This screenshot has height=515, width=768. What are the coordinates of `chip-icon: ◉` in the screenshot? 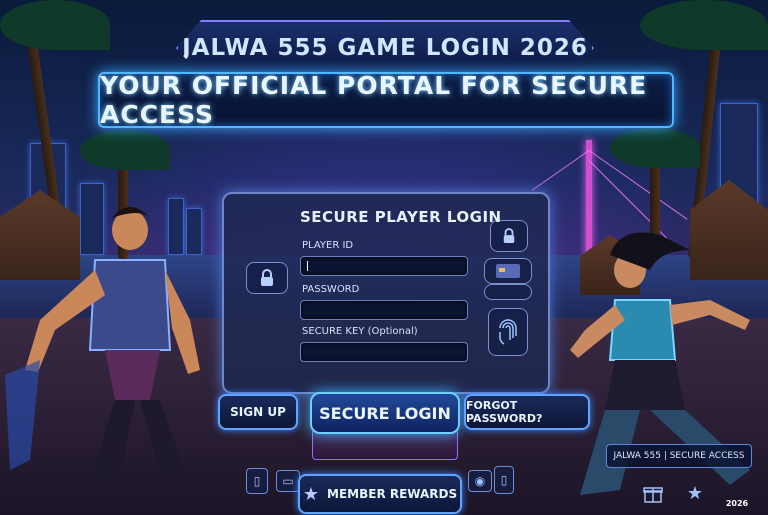 It's located at (480, 481).